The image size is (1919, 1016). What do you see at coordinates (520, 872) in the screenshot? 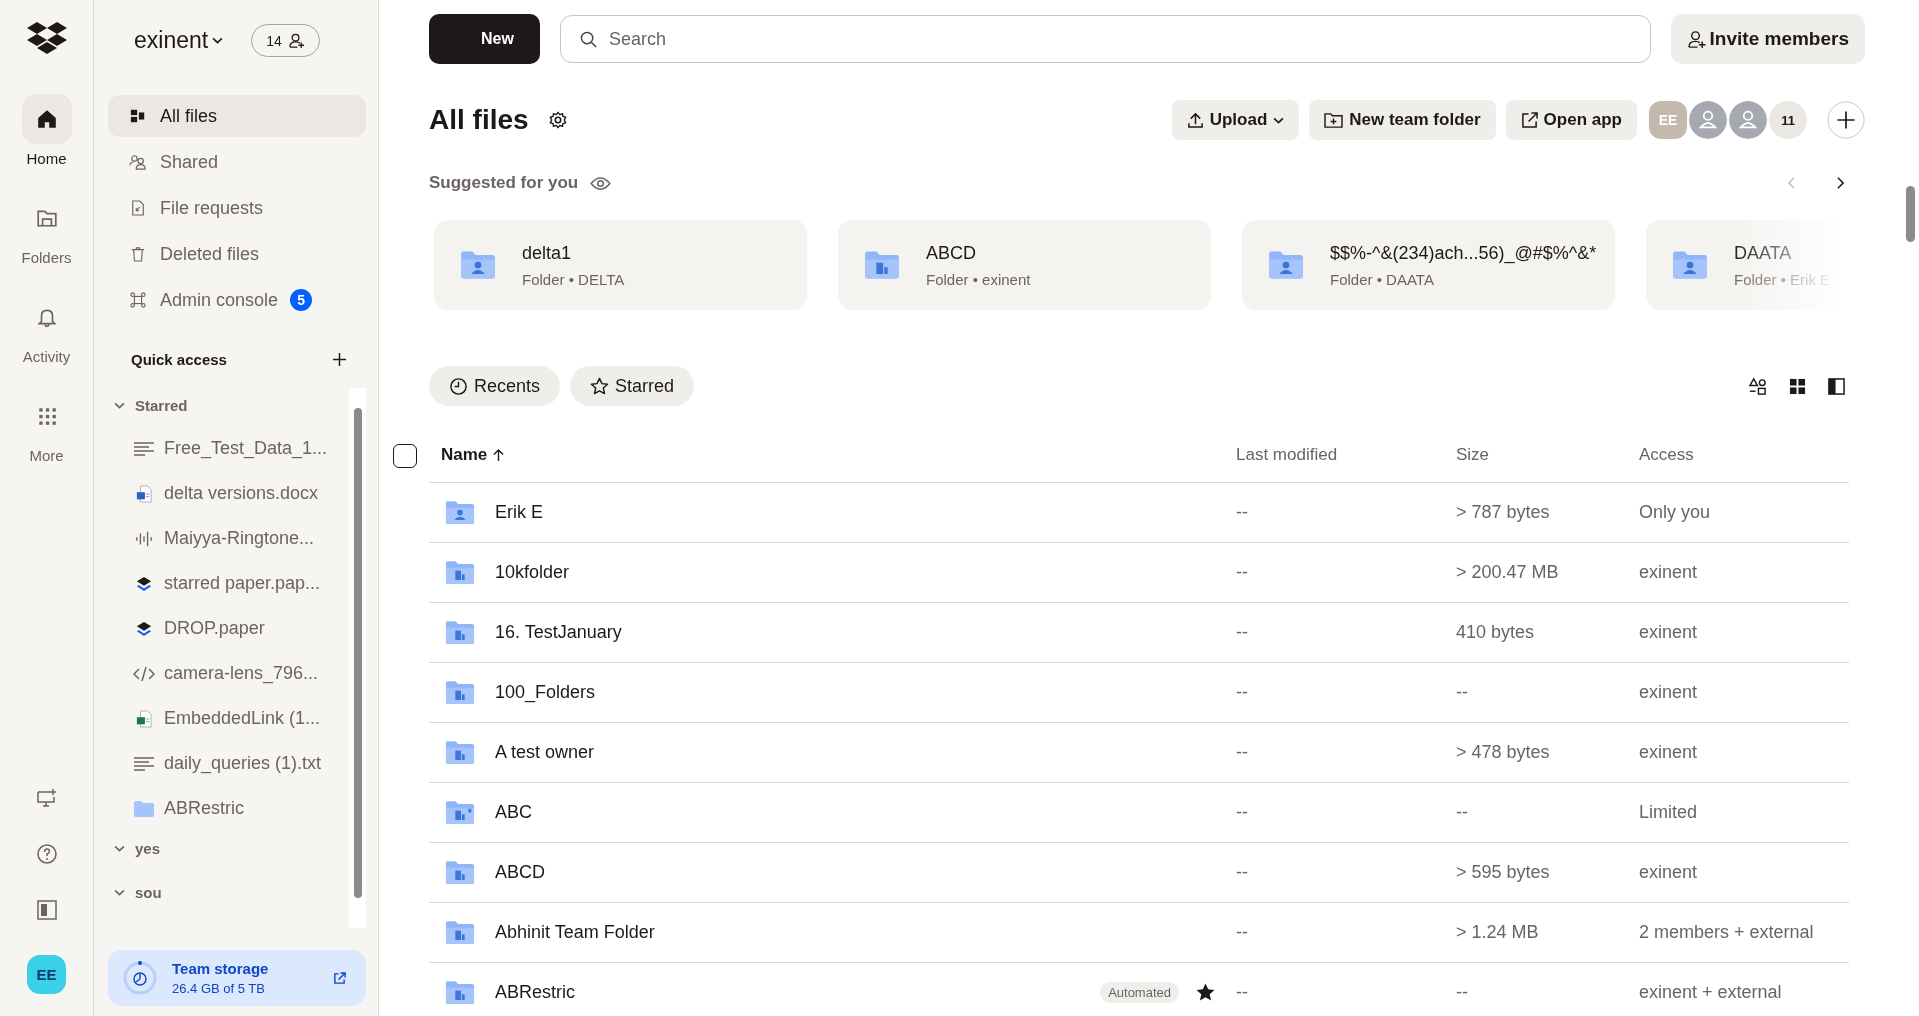
I see `file-name: ABCD` at bounding box center [520, 872].